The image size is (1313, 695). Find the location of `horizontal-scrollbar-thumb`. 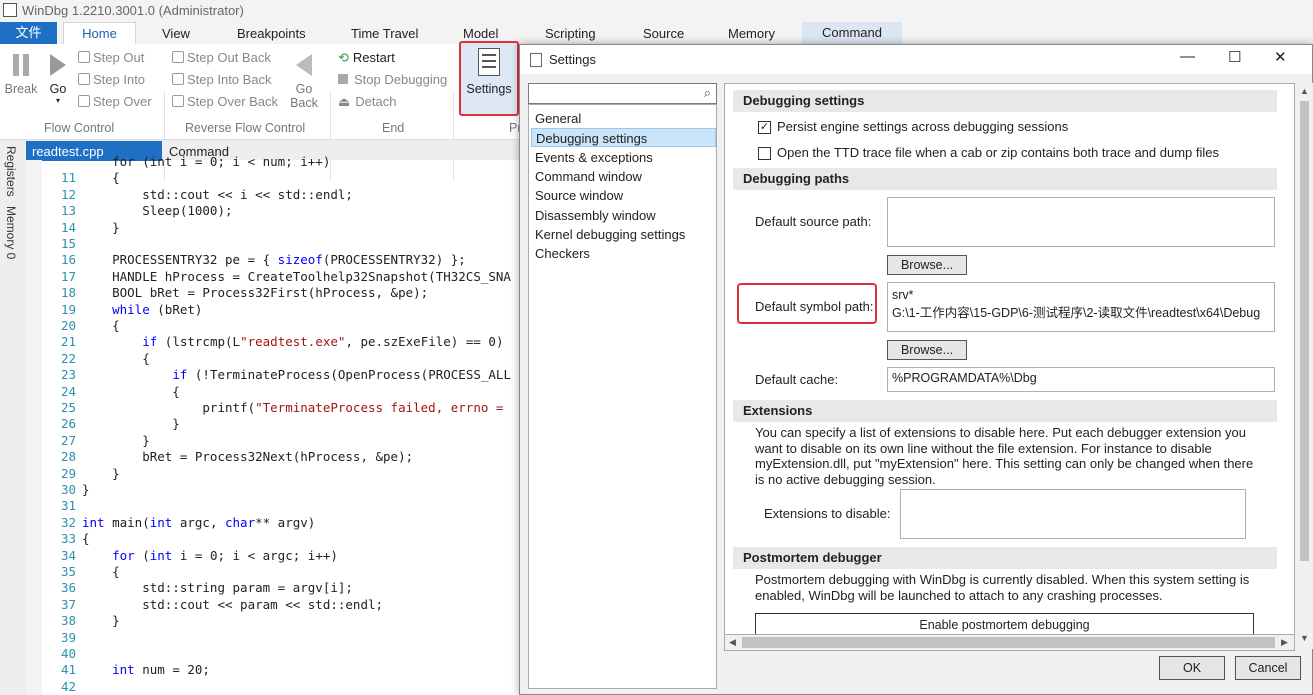

horizontal-scrollbar-thumb is located at coordinates (1008, 642).